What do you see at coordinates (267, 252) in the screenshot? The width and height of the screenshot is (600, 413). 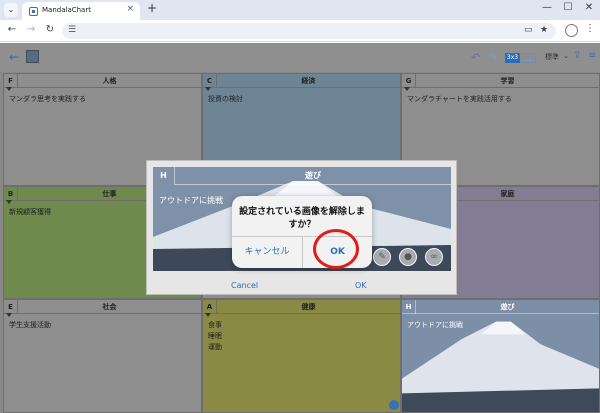 I see `alert-cancel-button: キャンセル` at bounding box center [267, 252].